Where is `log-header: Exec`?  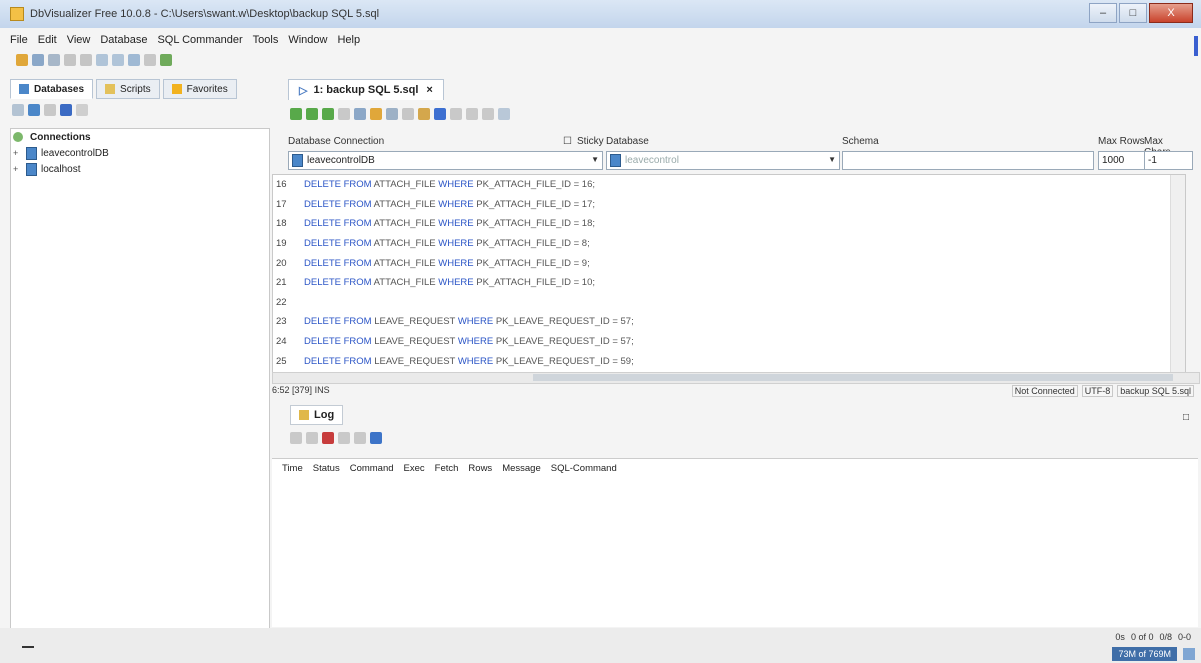
log-header: Exec is located at coordinates (414, 468).